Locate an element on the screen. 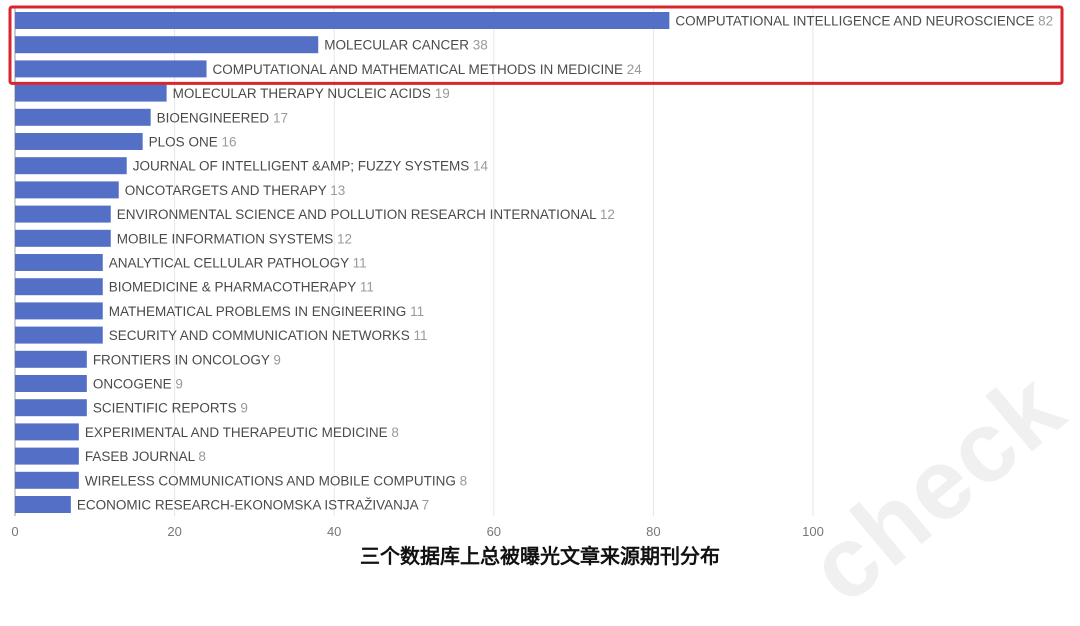 The width and height of the screenshot is (1080, 626). x-tick-label: 40 is located at coordinates (334, 531).